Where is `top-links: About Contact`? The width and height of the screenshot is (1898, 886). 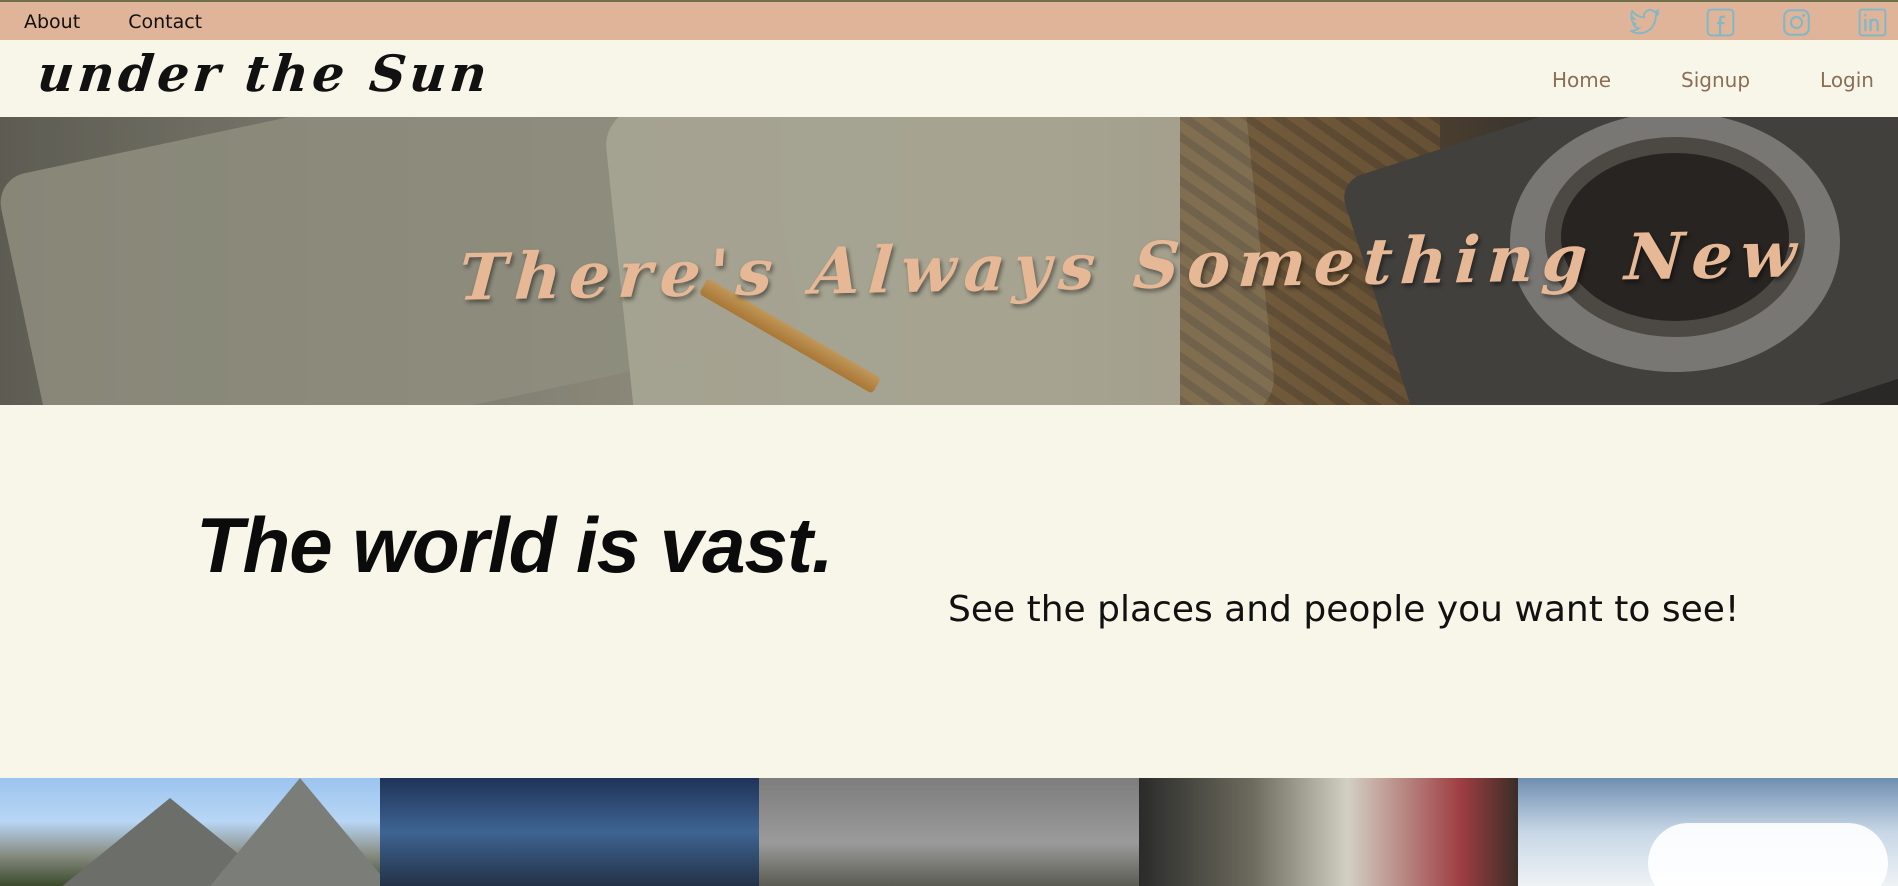
top-links: About Contact is located at coordinates (113, 22).